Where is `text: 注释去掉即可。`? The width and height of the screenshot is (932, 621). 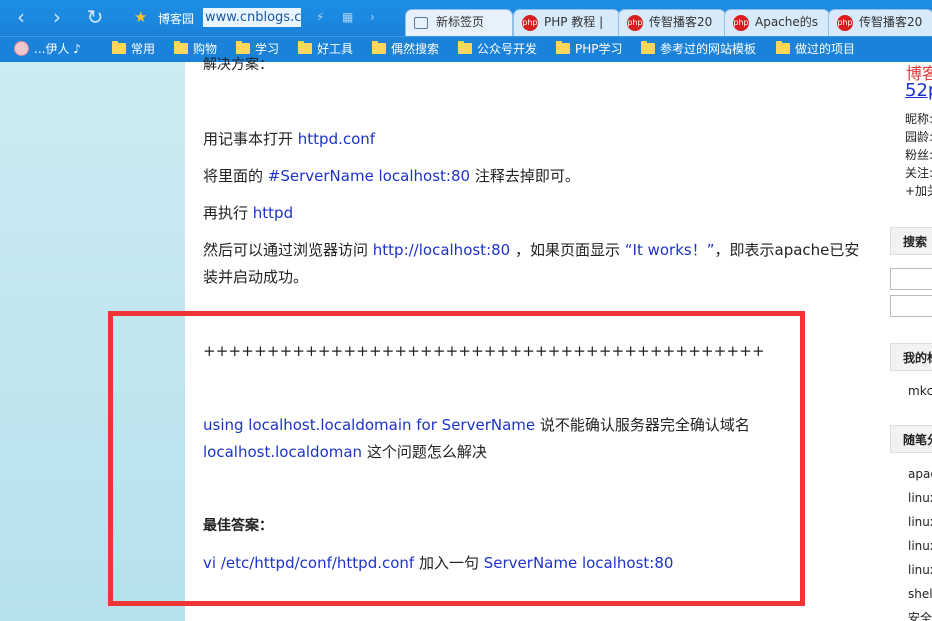
text: 注释去掉即可。 is located at coordinates (525, 176).